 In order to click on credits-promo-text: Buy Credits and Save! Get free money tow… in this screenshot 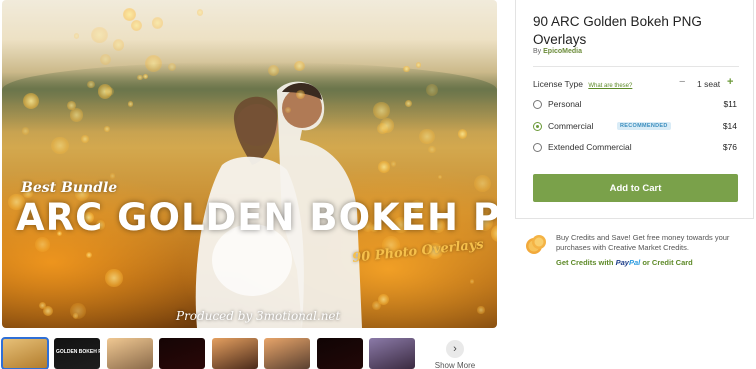, I will do `click(643, 242)`.